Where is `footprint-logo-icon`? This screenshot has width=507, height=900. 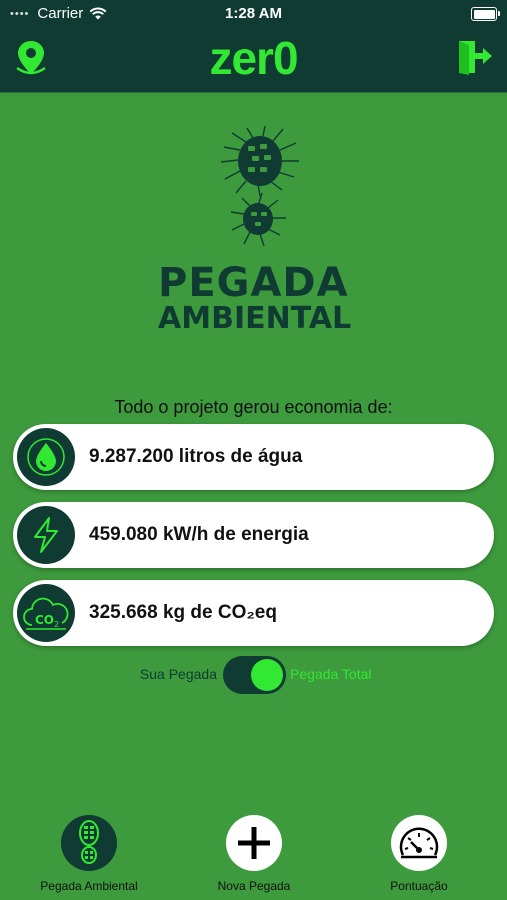 footprint-logo-icon is located at coordinates (259, 186).